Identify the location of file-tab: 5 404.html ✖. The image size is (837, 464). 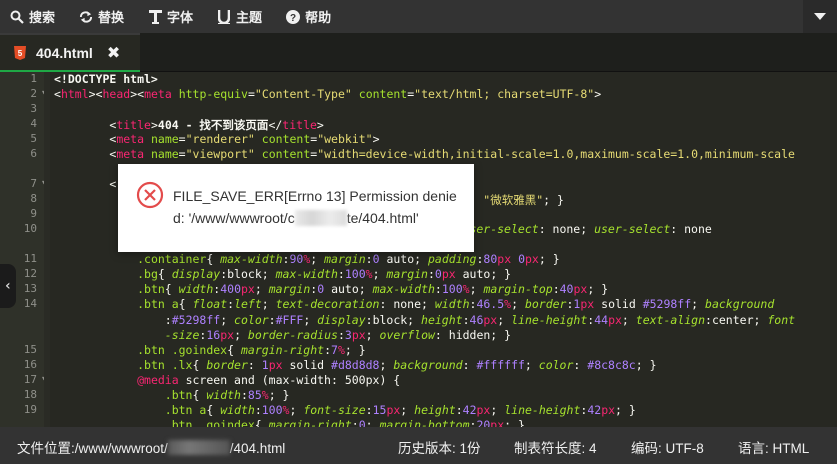
(70, 53).